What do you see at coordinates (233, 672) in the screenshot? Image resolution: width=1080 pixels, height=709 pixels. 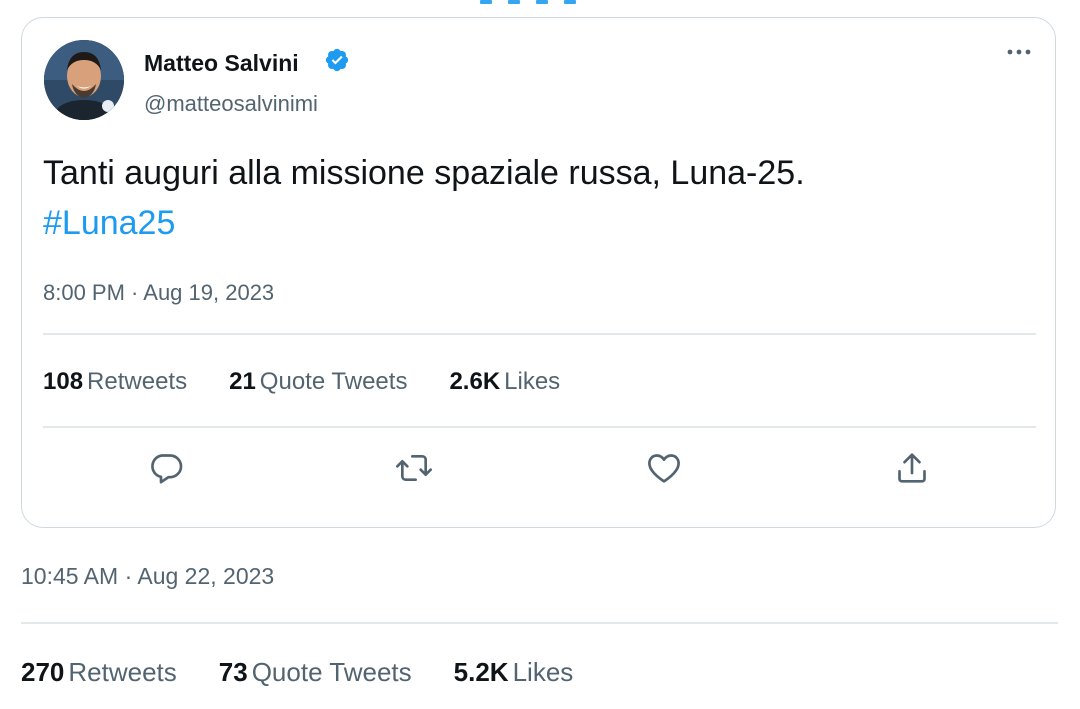 I see `outer-quote-tweets-count: 73` at bounding box center [233, 672].